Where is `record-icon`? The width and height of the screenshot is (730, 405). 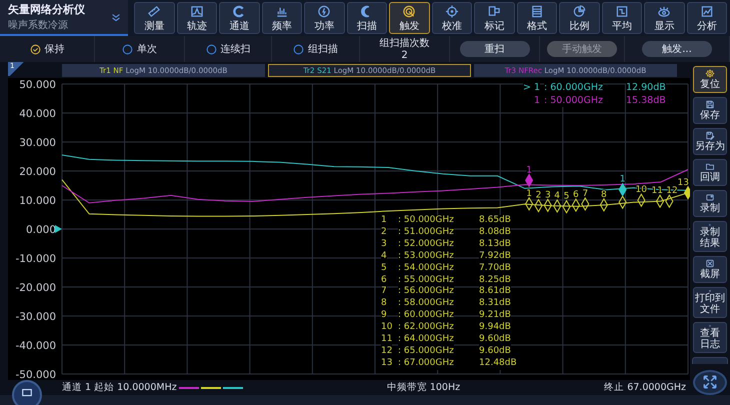
record-icon is located at coordinates (710, 197).